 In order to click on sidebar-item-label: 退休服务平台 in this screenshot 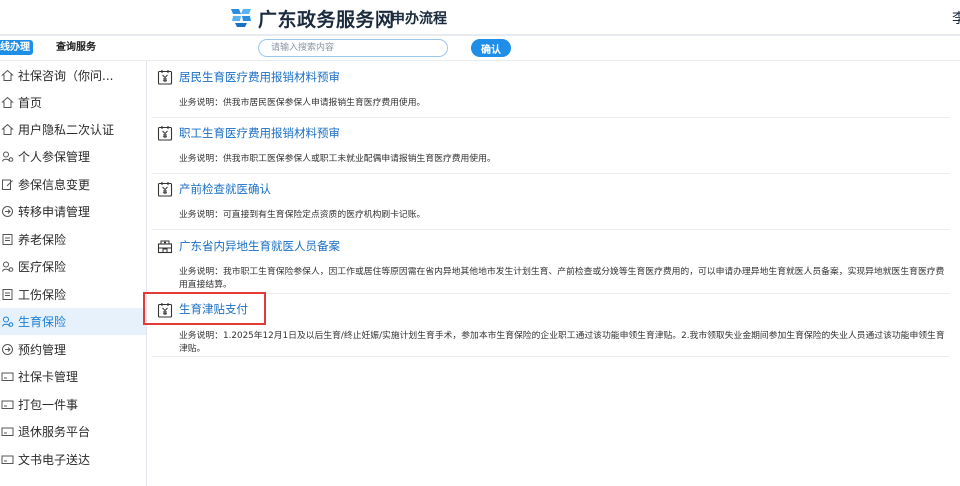, I will do `click(54, 432)`.